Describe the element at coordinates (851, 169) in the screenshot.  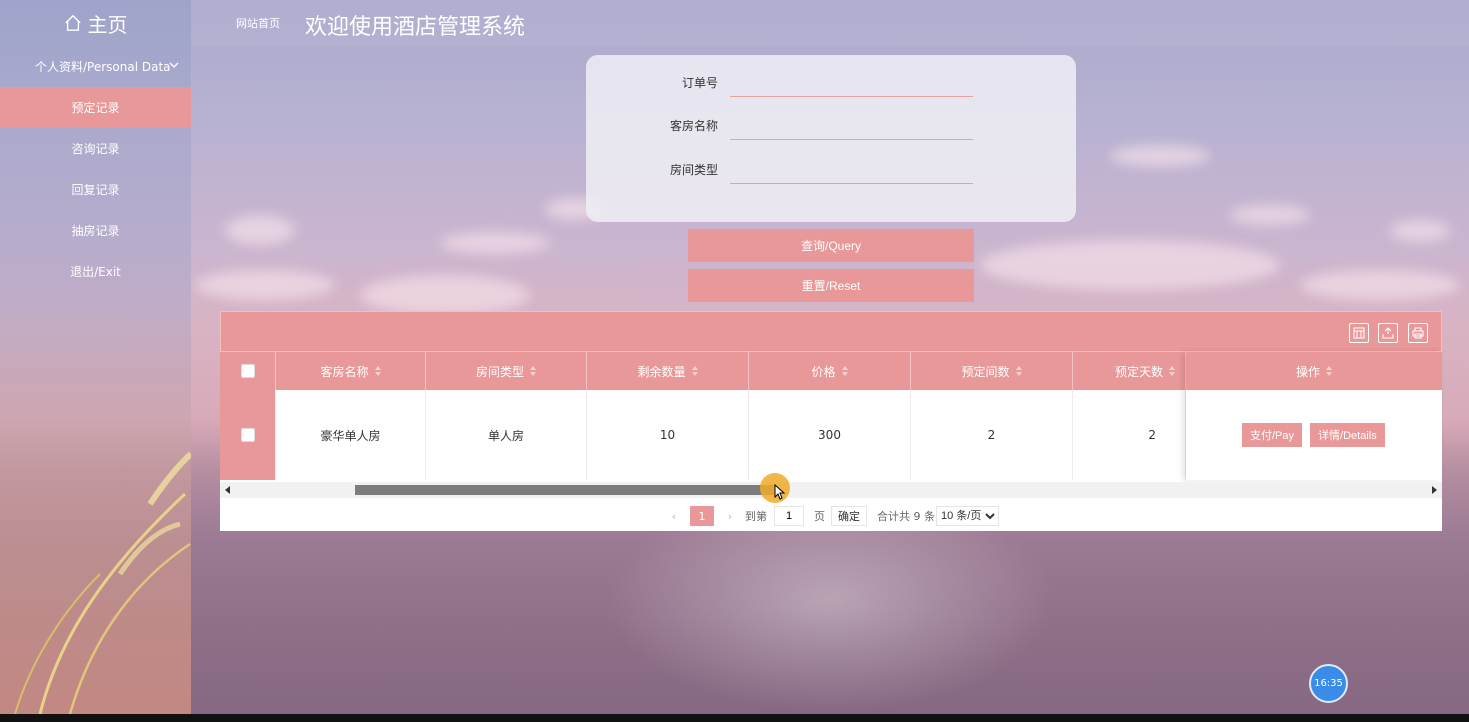
I see `room-type-input` at that location.